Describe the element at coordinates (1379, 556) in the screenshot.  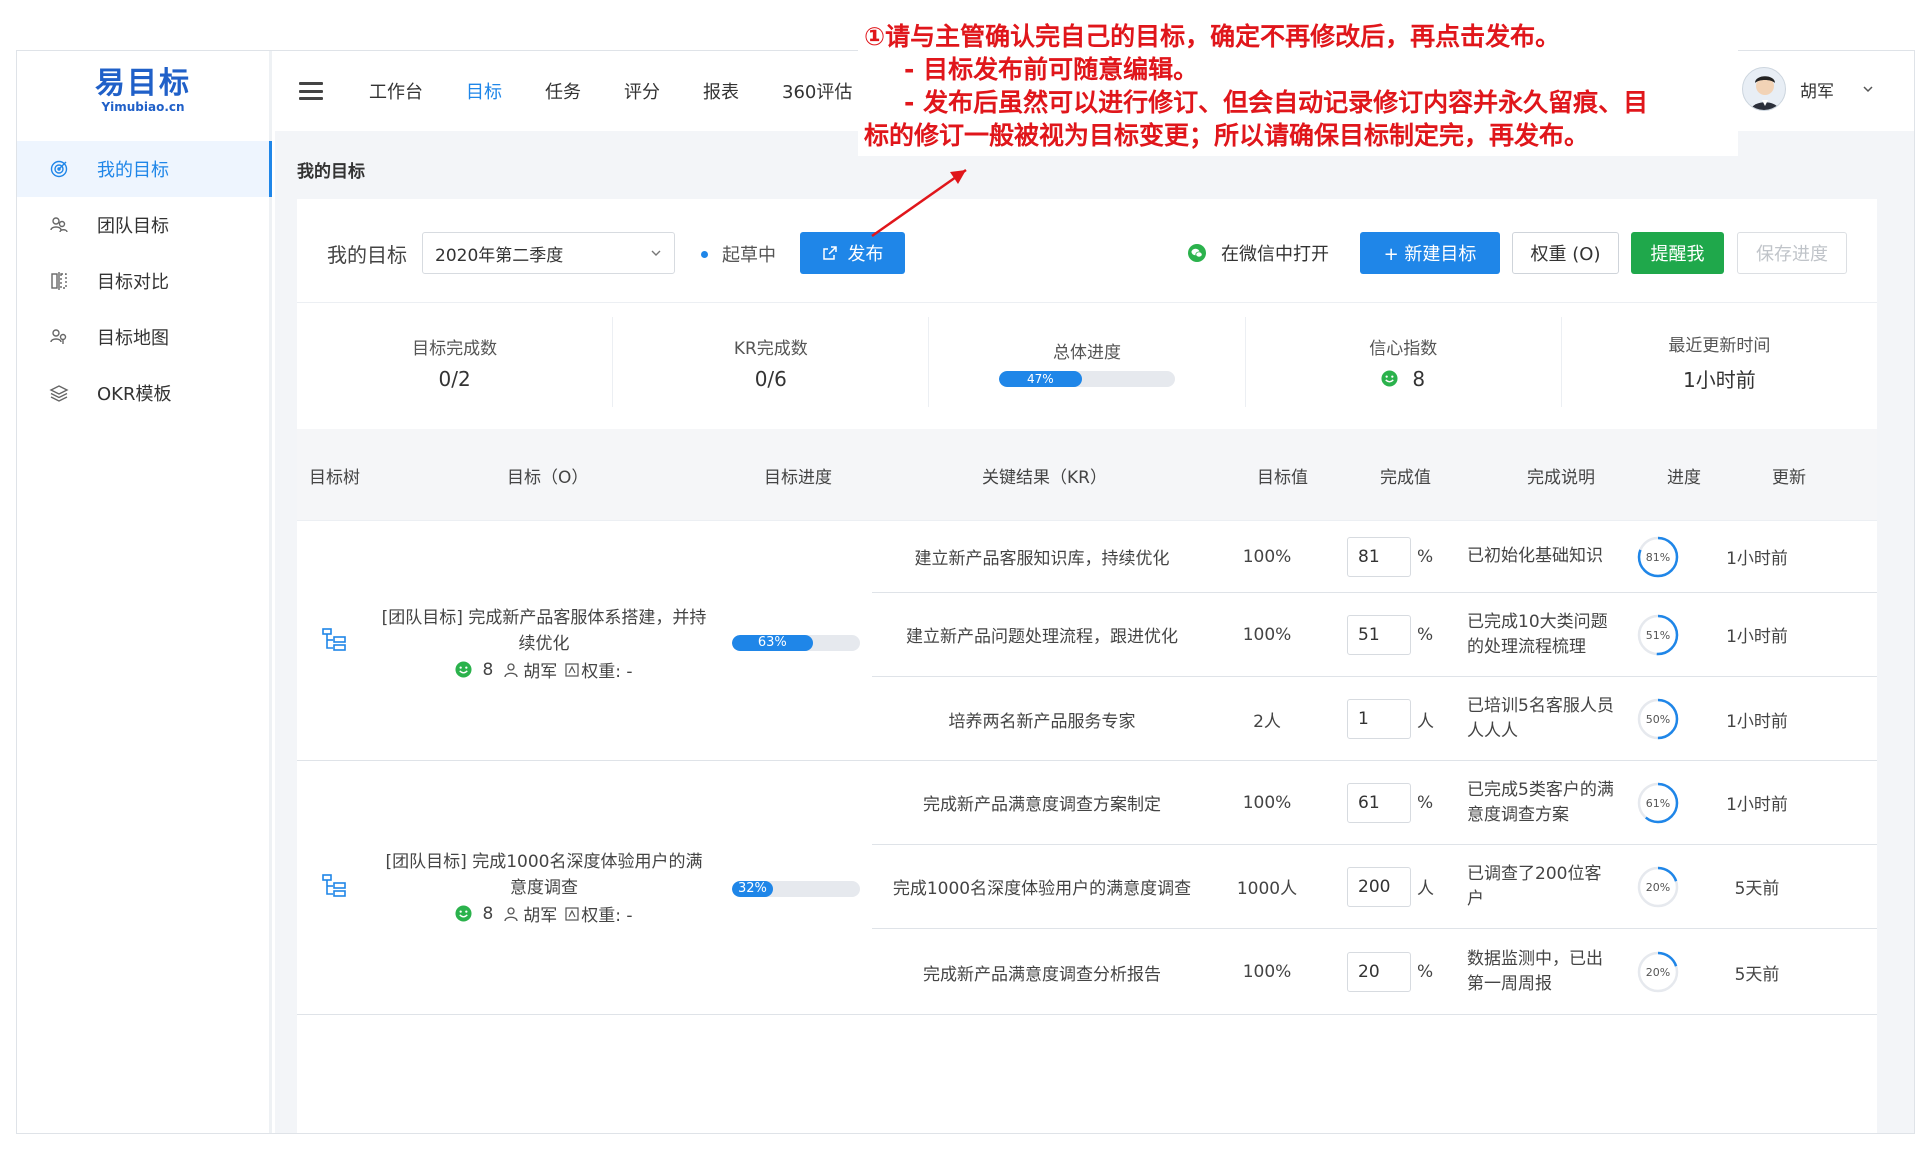
I see `kr-value-input: 81` at that location.